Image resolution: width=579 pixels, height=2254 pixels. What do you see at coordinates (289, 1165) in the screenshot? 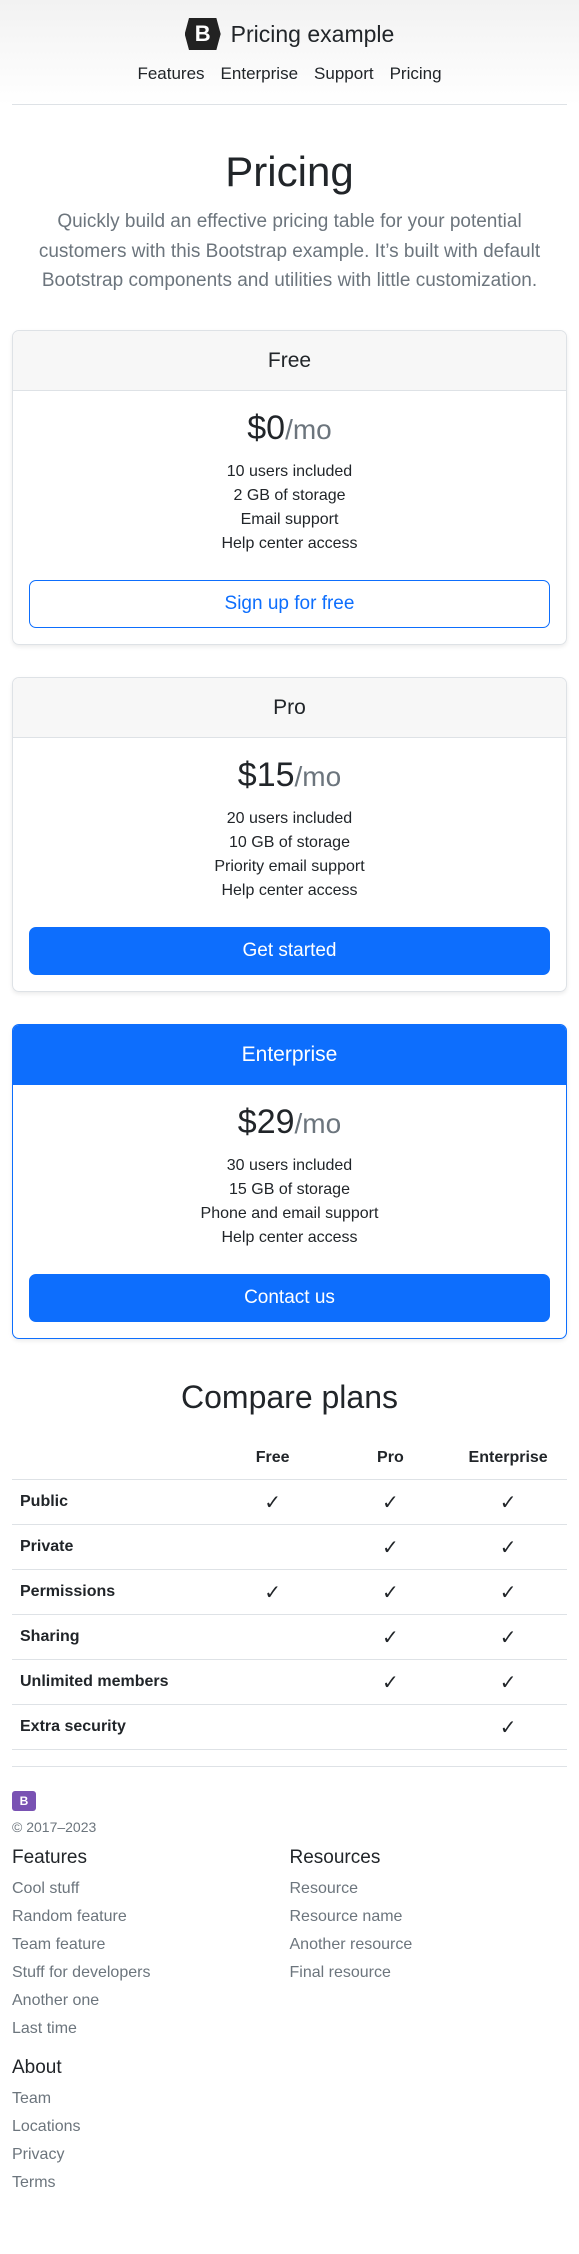
I see `feature-item: 30 users included` at bounding box center [289, 1165].